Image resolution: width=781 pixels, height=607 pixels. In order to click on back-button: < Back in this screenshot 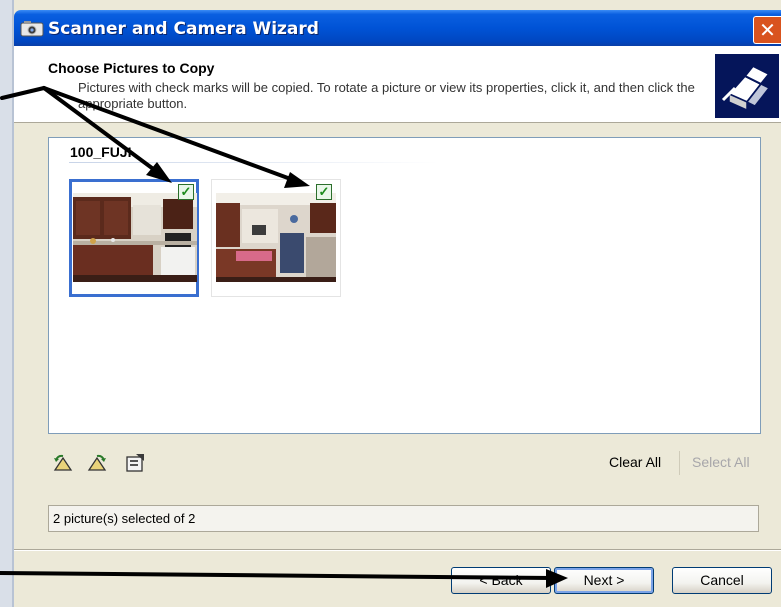, I will do `click(501, 580)`.